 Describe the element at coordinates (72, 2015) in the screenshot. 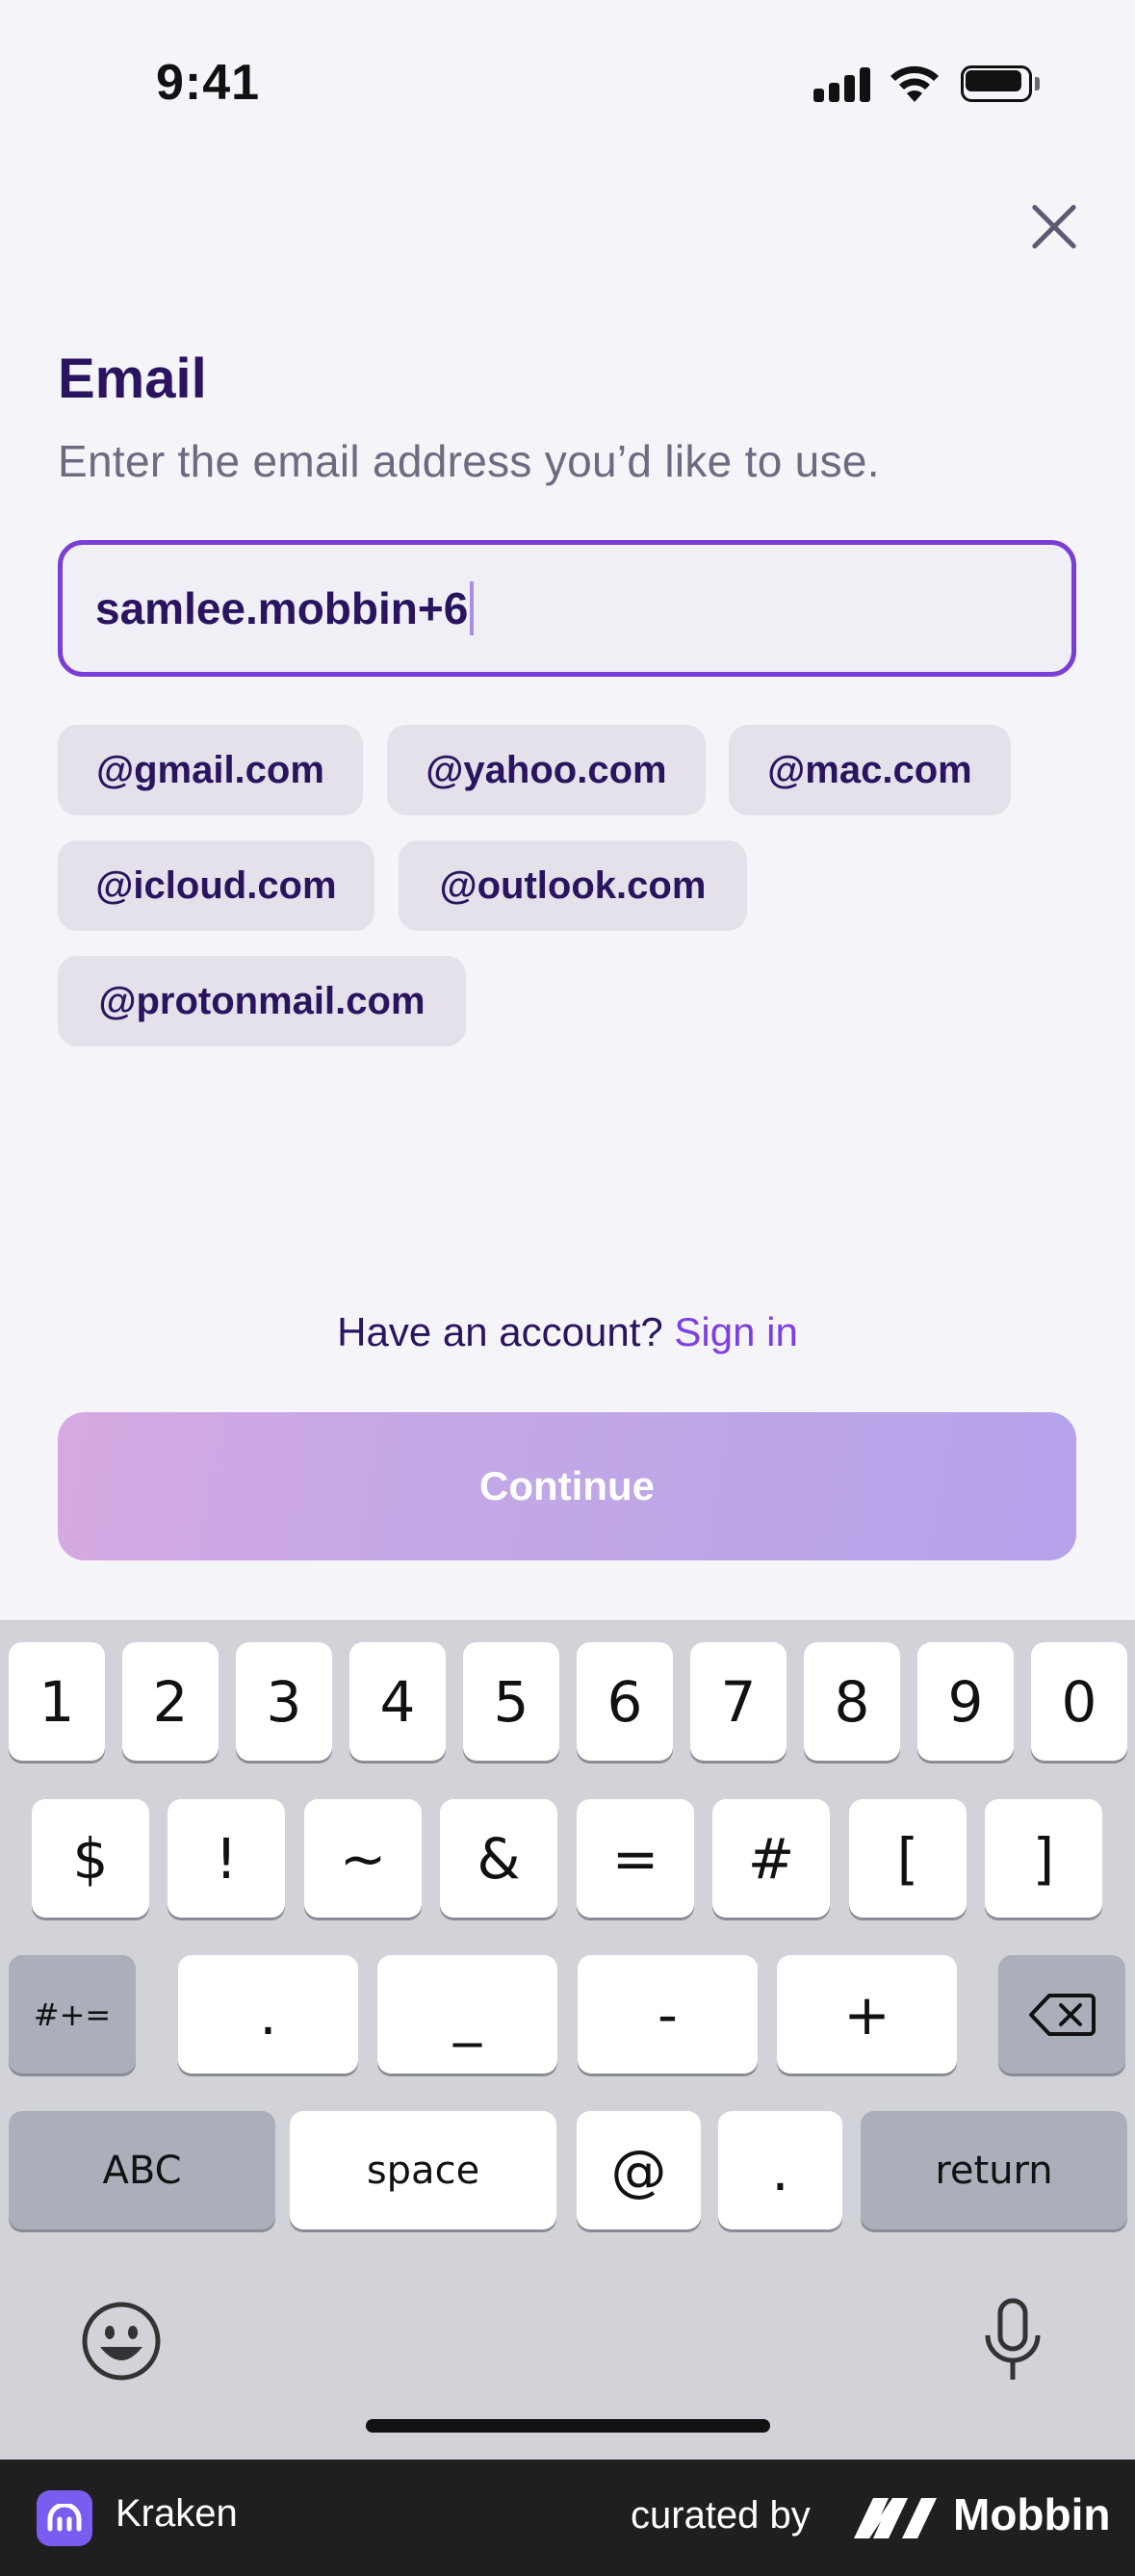

I see `key-more-symbols: #+=` at that location.